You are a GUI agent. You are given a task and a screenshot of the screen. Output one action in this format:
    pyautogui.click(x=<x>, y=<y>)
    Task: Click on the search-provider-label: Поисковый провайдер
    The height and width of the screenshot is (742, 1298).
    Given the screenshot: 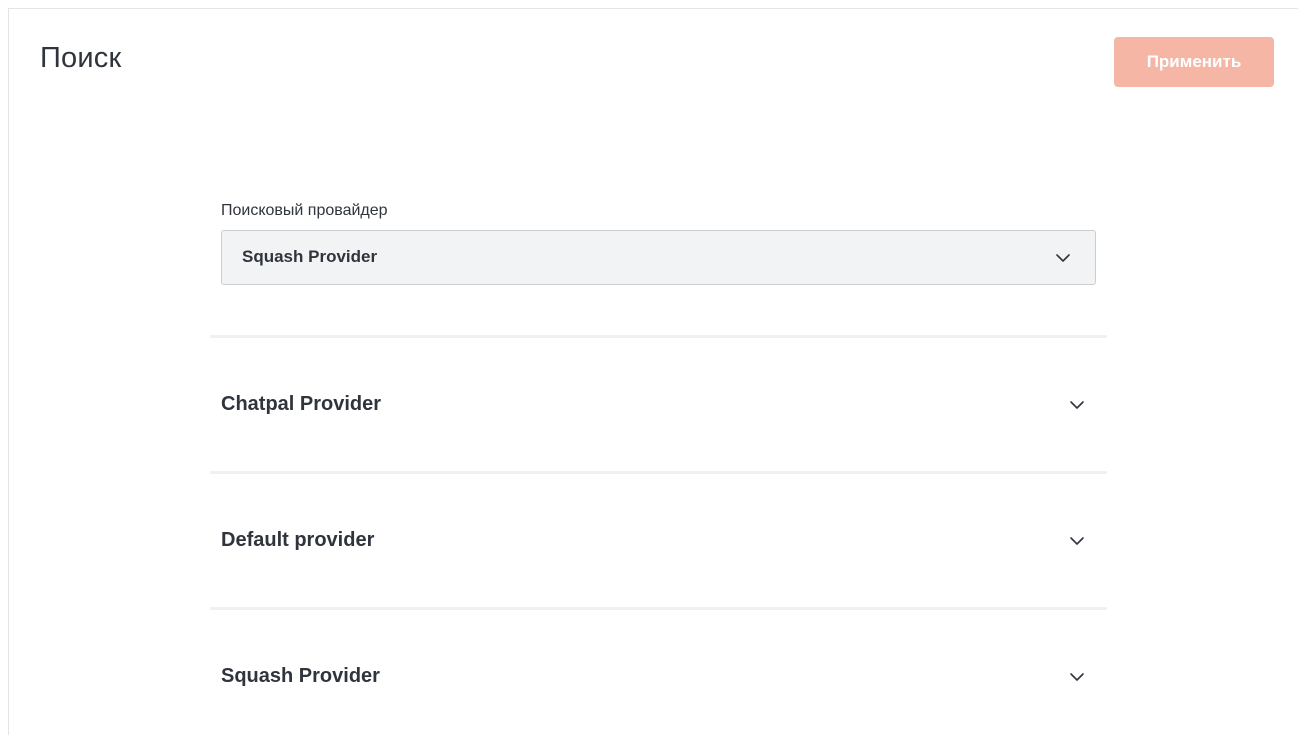 What is the action you would take?
    pyautogui.click(x=304, y=210)
    